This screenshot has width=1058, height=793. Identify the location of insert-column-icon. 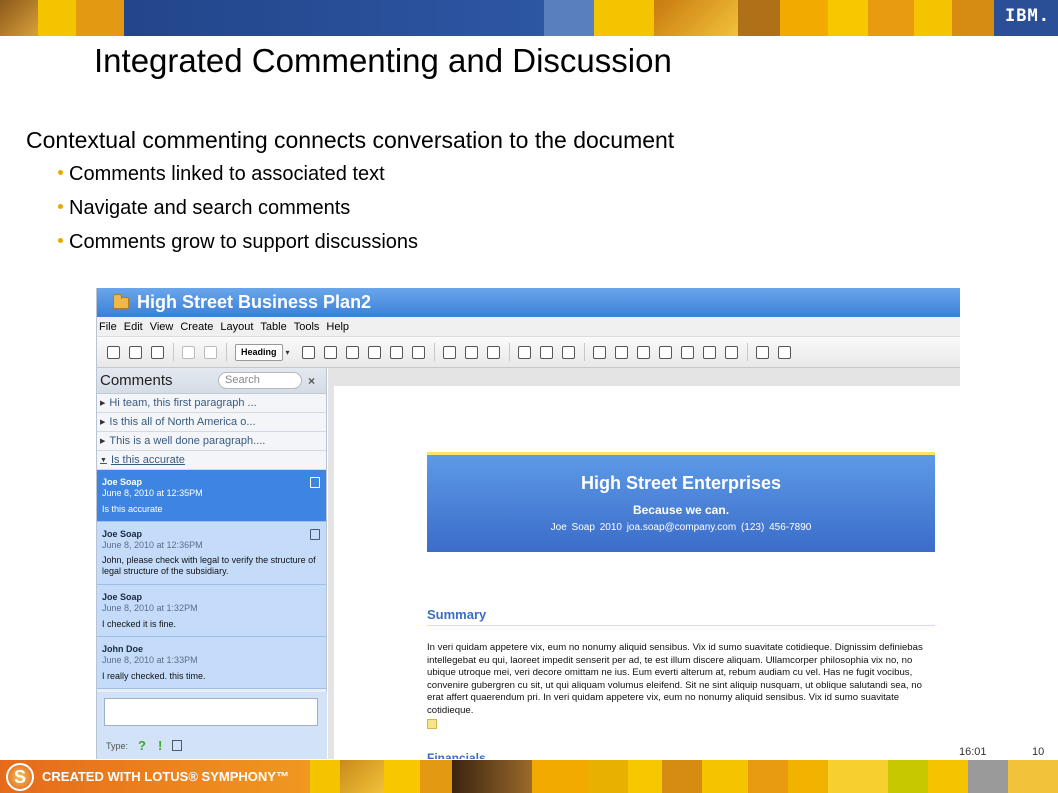
(665, 352).